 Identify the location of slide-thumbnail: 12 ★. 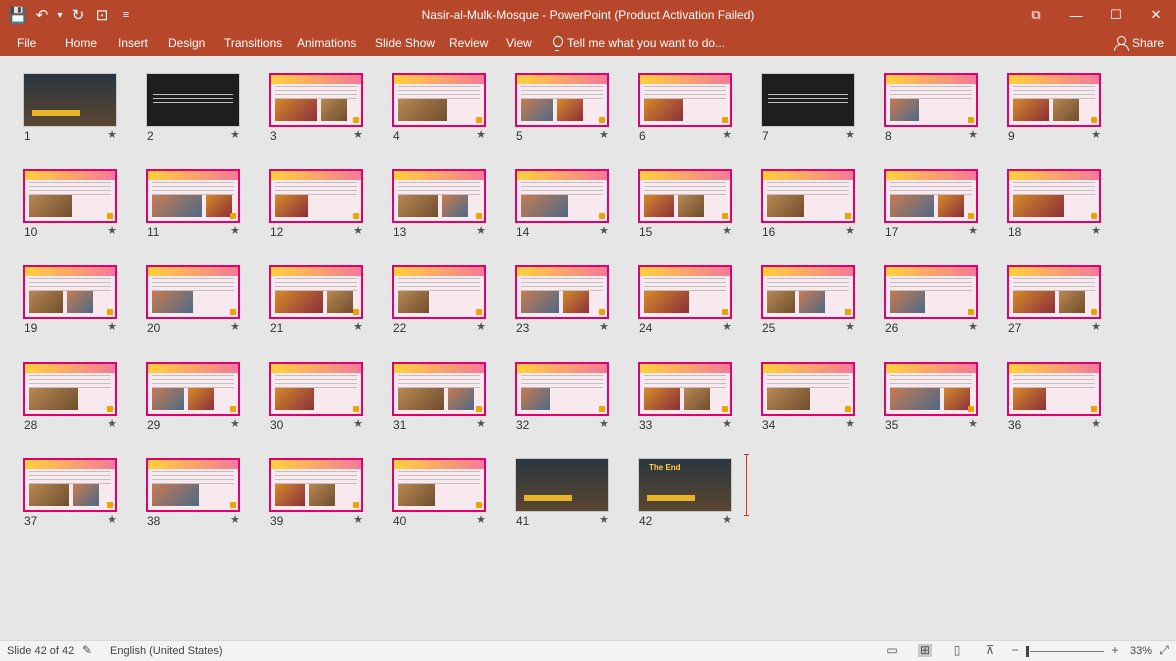
(316, 205).